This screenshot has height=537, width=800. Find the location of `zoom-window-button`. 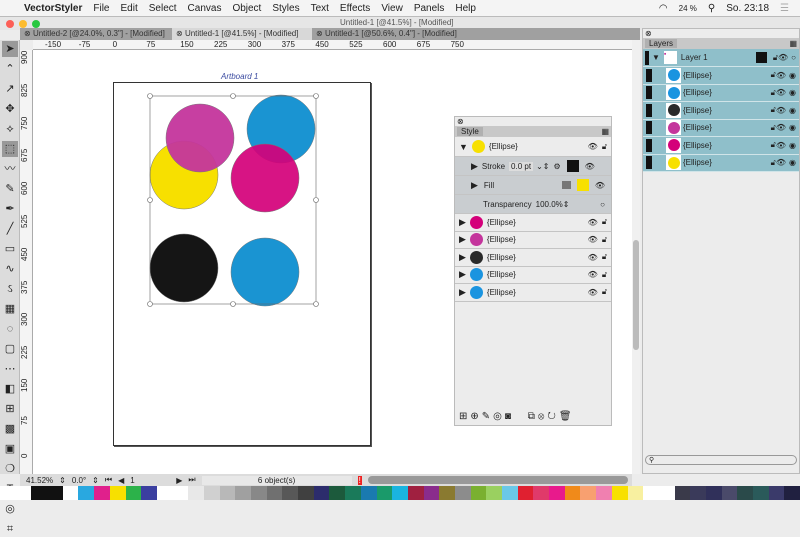

zoom-window-button is located at coordinates (36, 24).